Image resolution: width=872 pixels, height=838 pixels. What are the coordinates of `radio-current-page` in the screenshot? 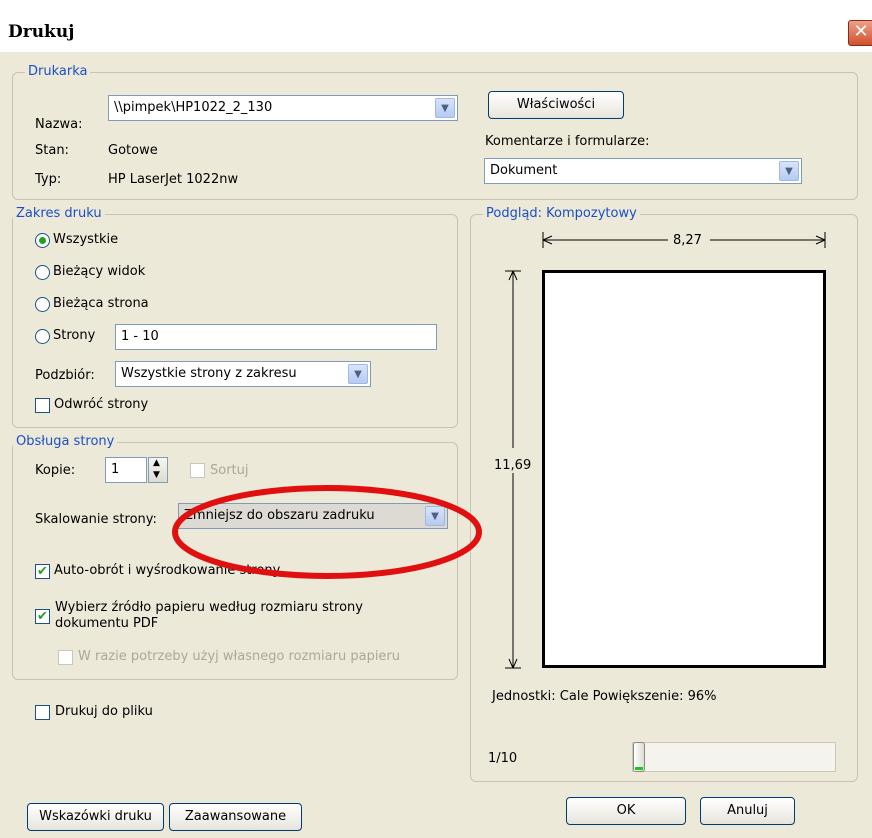 It's located at (42, 304).